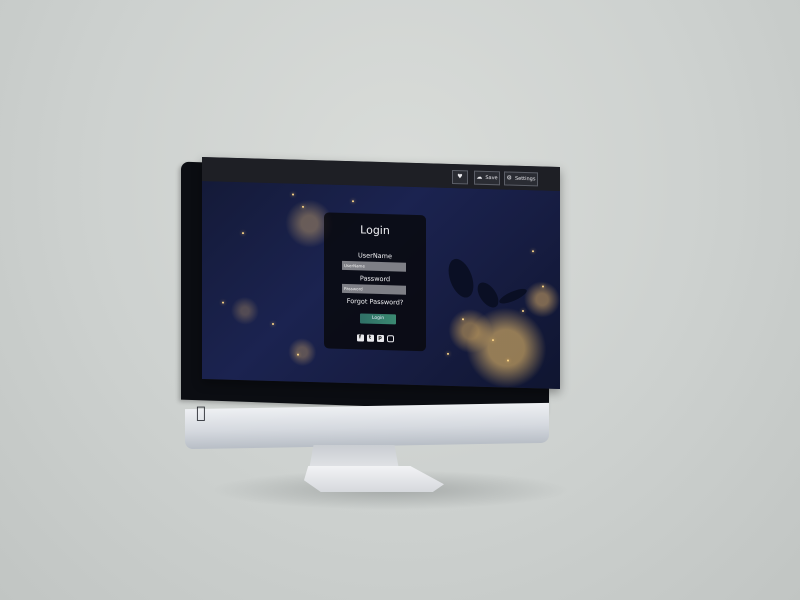 Image resolution: width=800 pixels, height=600 pixels. I want to click on save-button-label: Save, so click(491, 178).